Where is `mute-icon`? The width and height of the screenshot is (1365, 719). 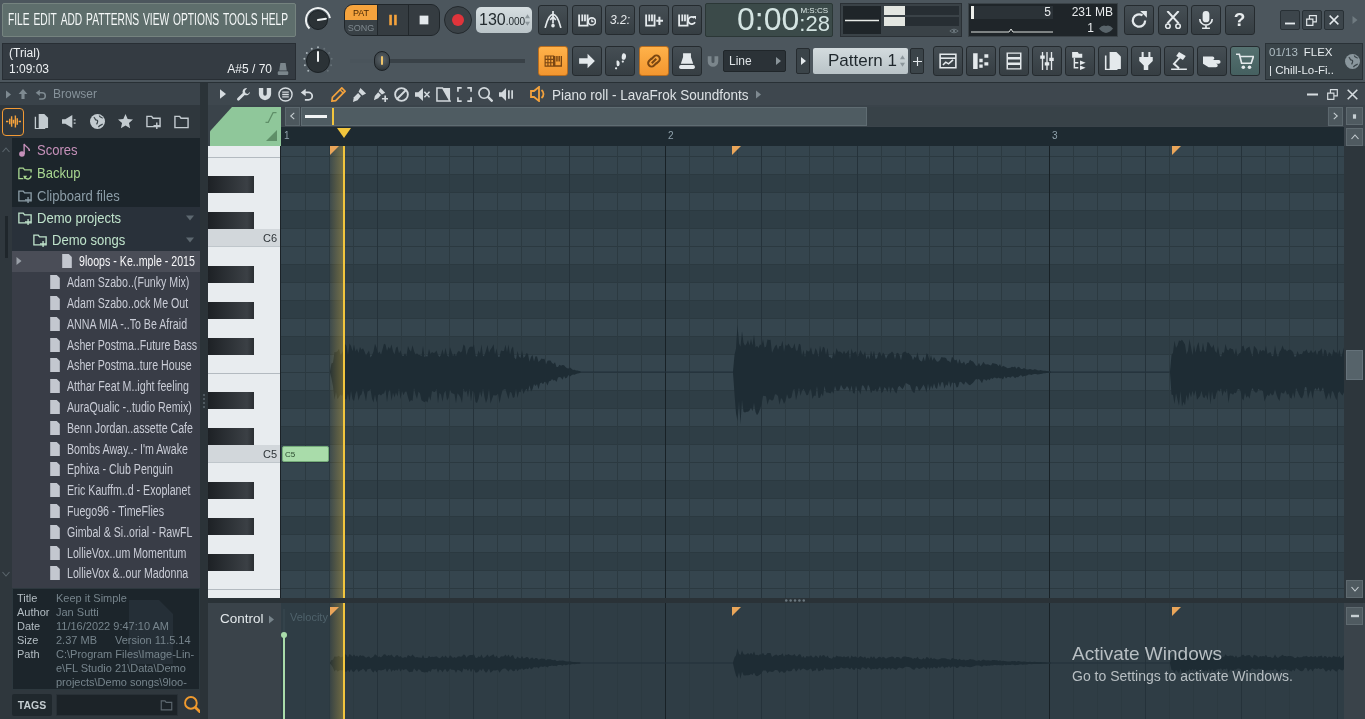 mute-icon is located at coordinates (422, 94).